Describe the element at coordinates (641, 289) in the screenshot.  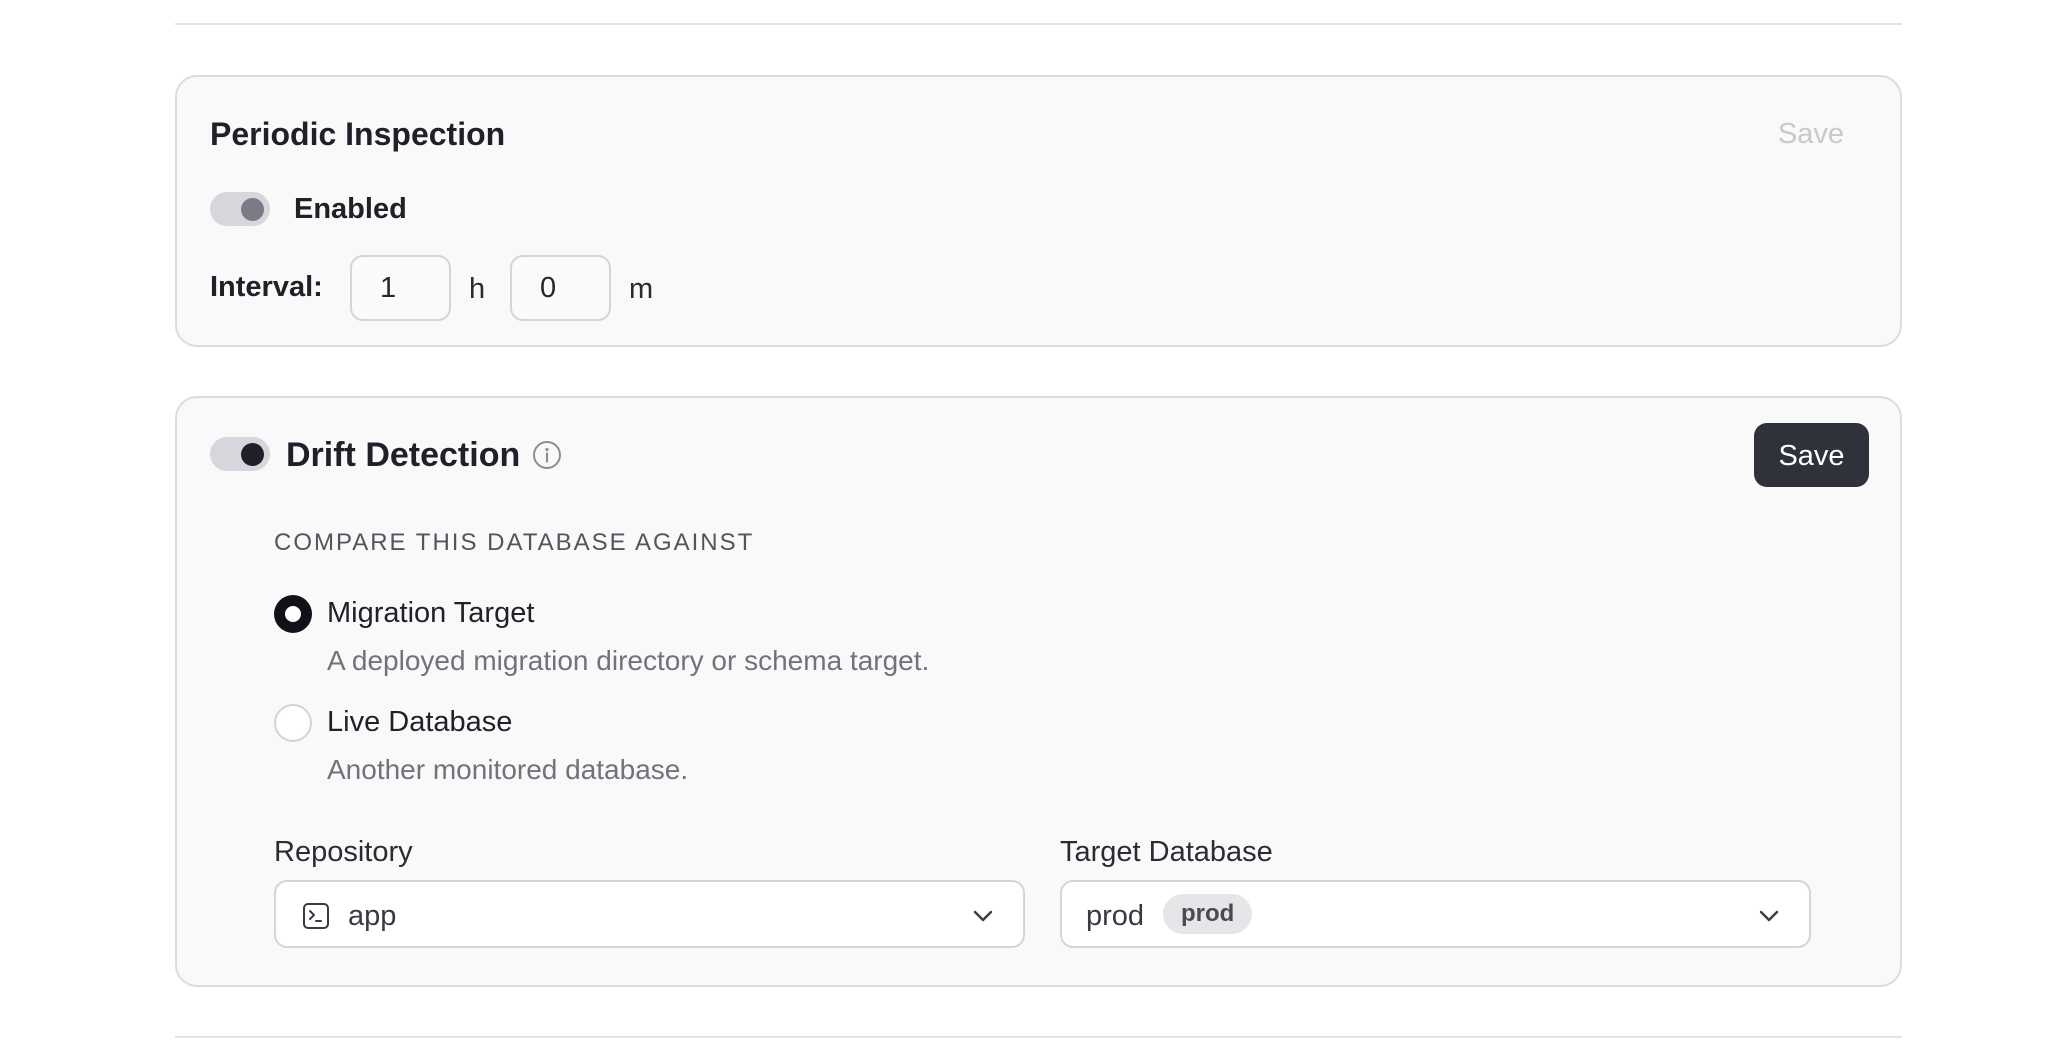
I see `minutes-unit-label: m` at that location.